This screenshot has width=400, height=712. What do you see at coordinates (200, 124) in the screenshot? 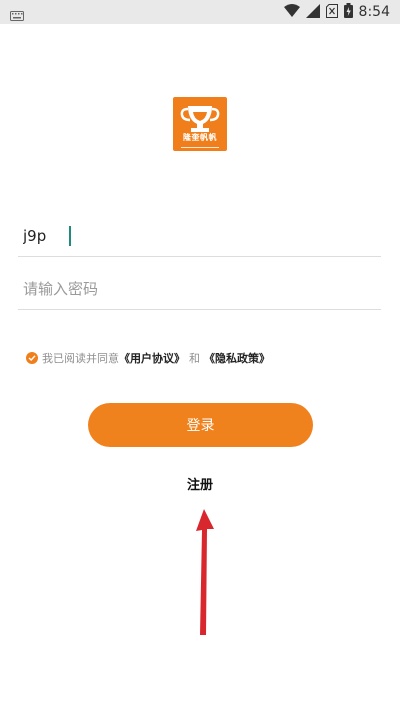
I see `app-logo: 隆奎帆帆` at bounding box center [200, 124].